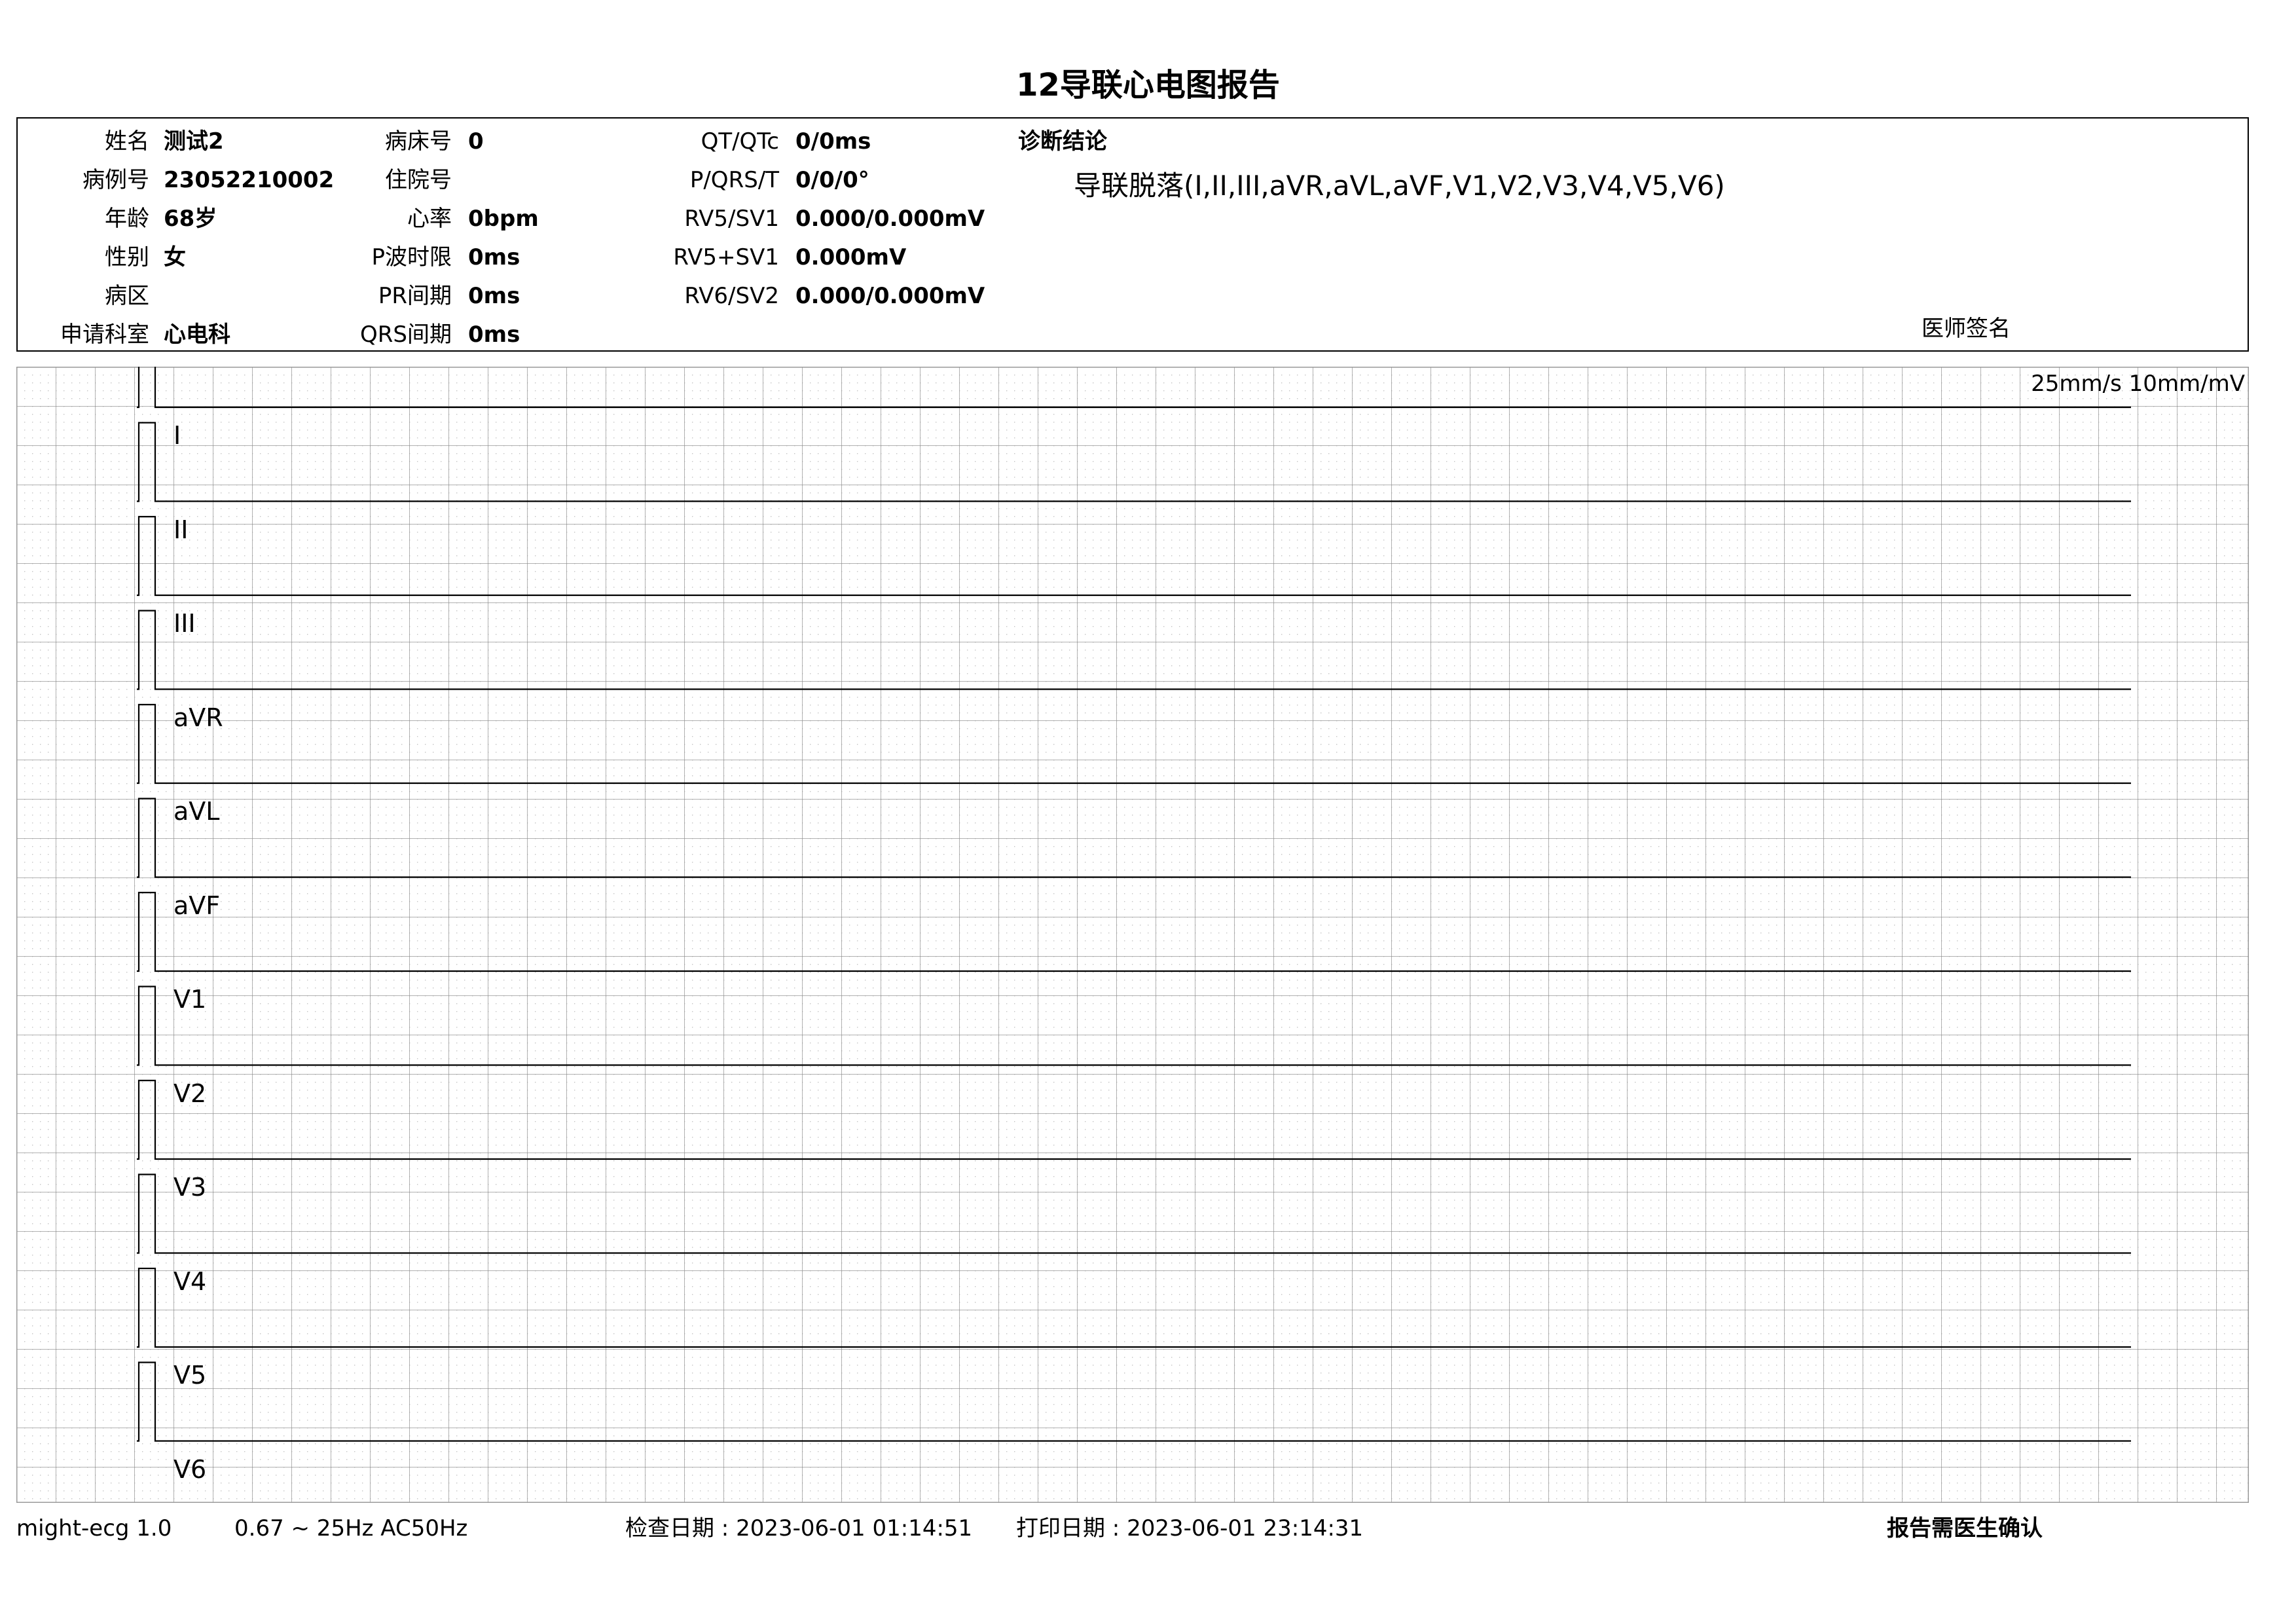 This screenshot has height=1624, width=2296. I want to click on name-label: 姓名, so click(127, 141).